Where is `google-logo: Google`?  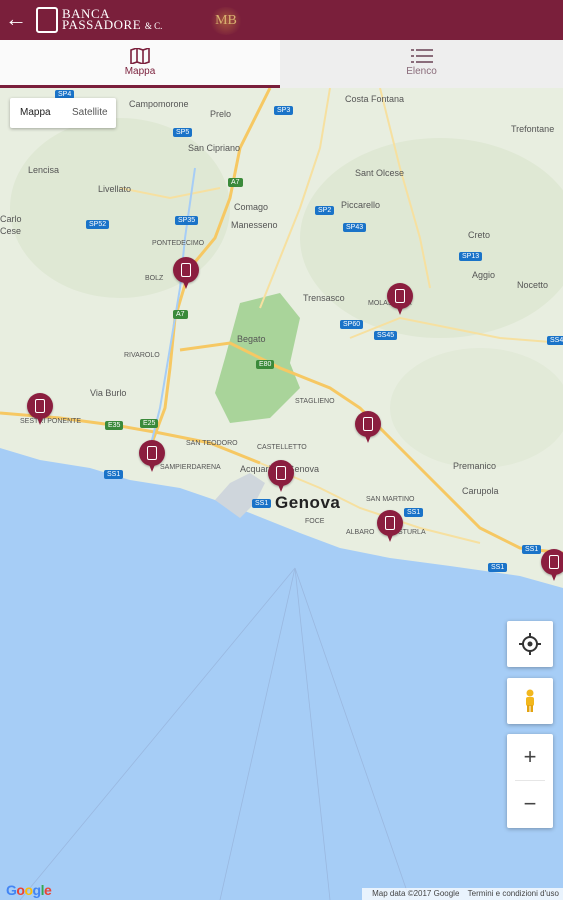
google-logo: Google is located at coordinates (29, 890).